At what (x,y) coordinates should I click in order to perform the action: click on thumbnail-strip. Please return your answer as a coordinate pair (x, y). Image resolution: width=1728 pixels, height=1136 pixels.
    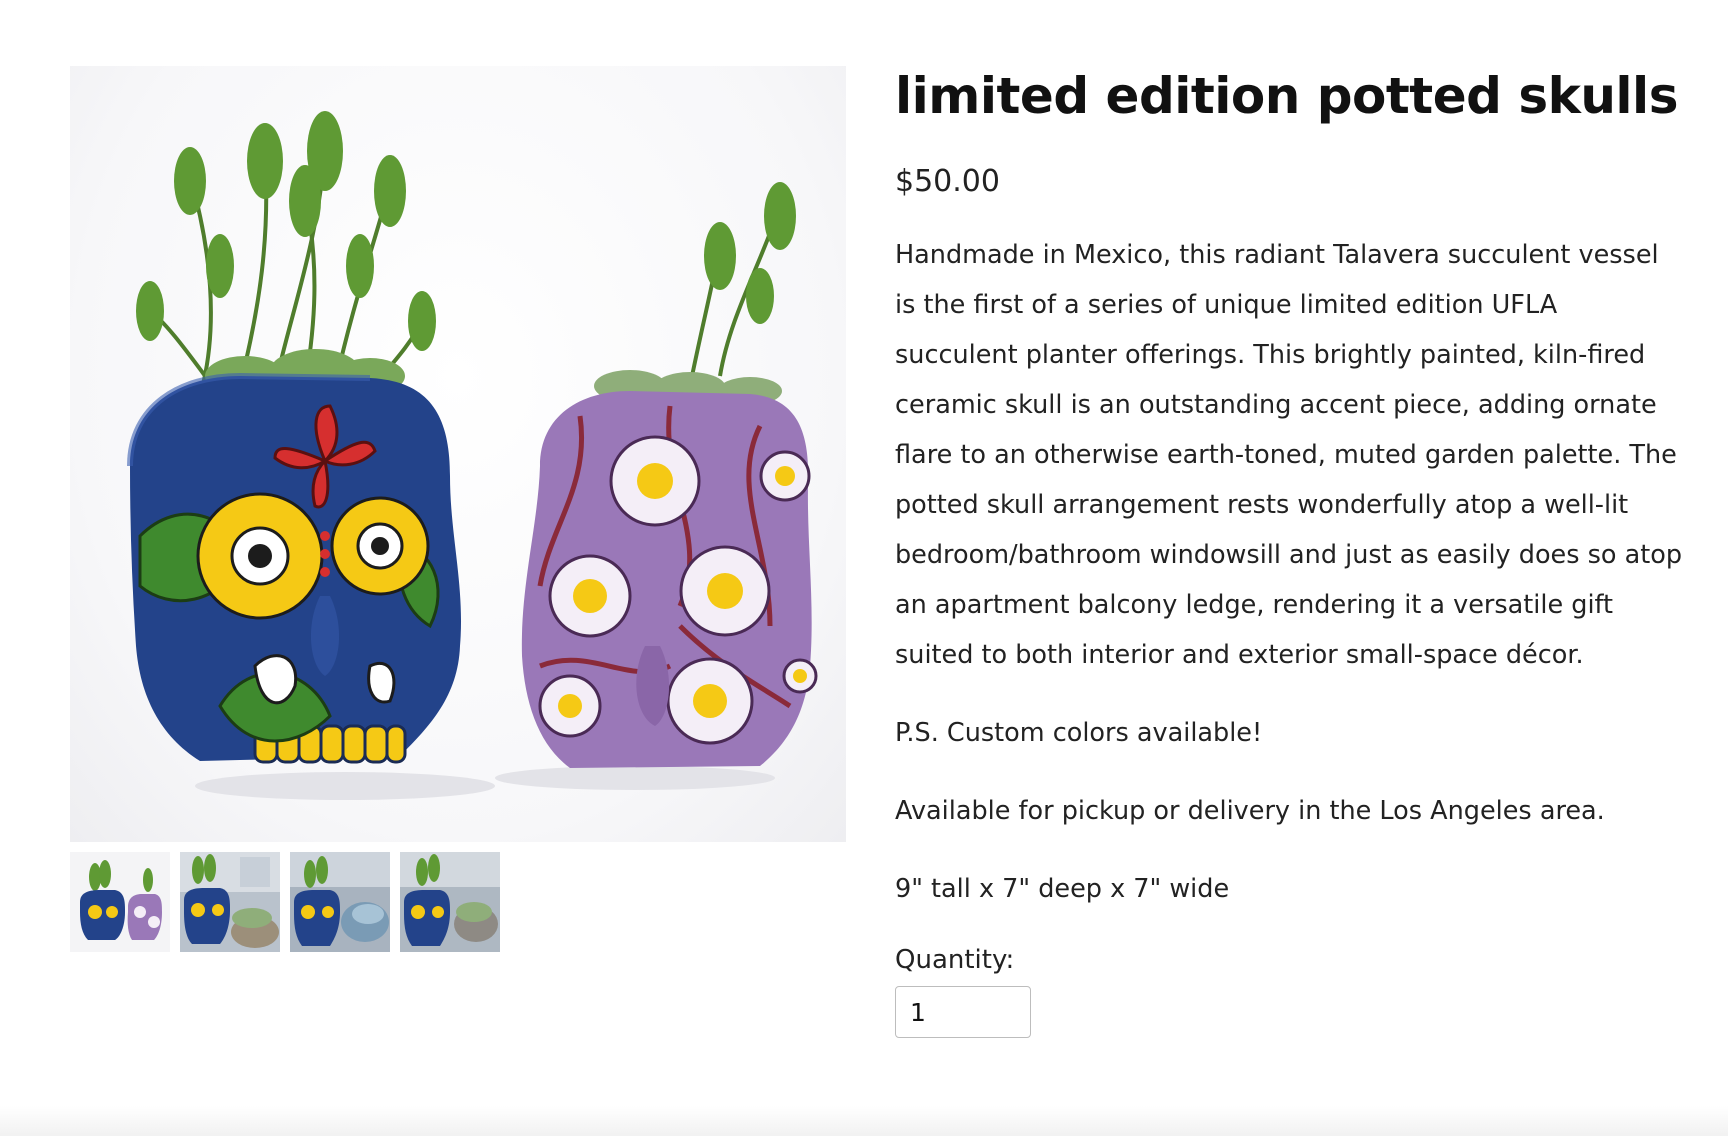
    Looking at the image, I should click on (285, 902).